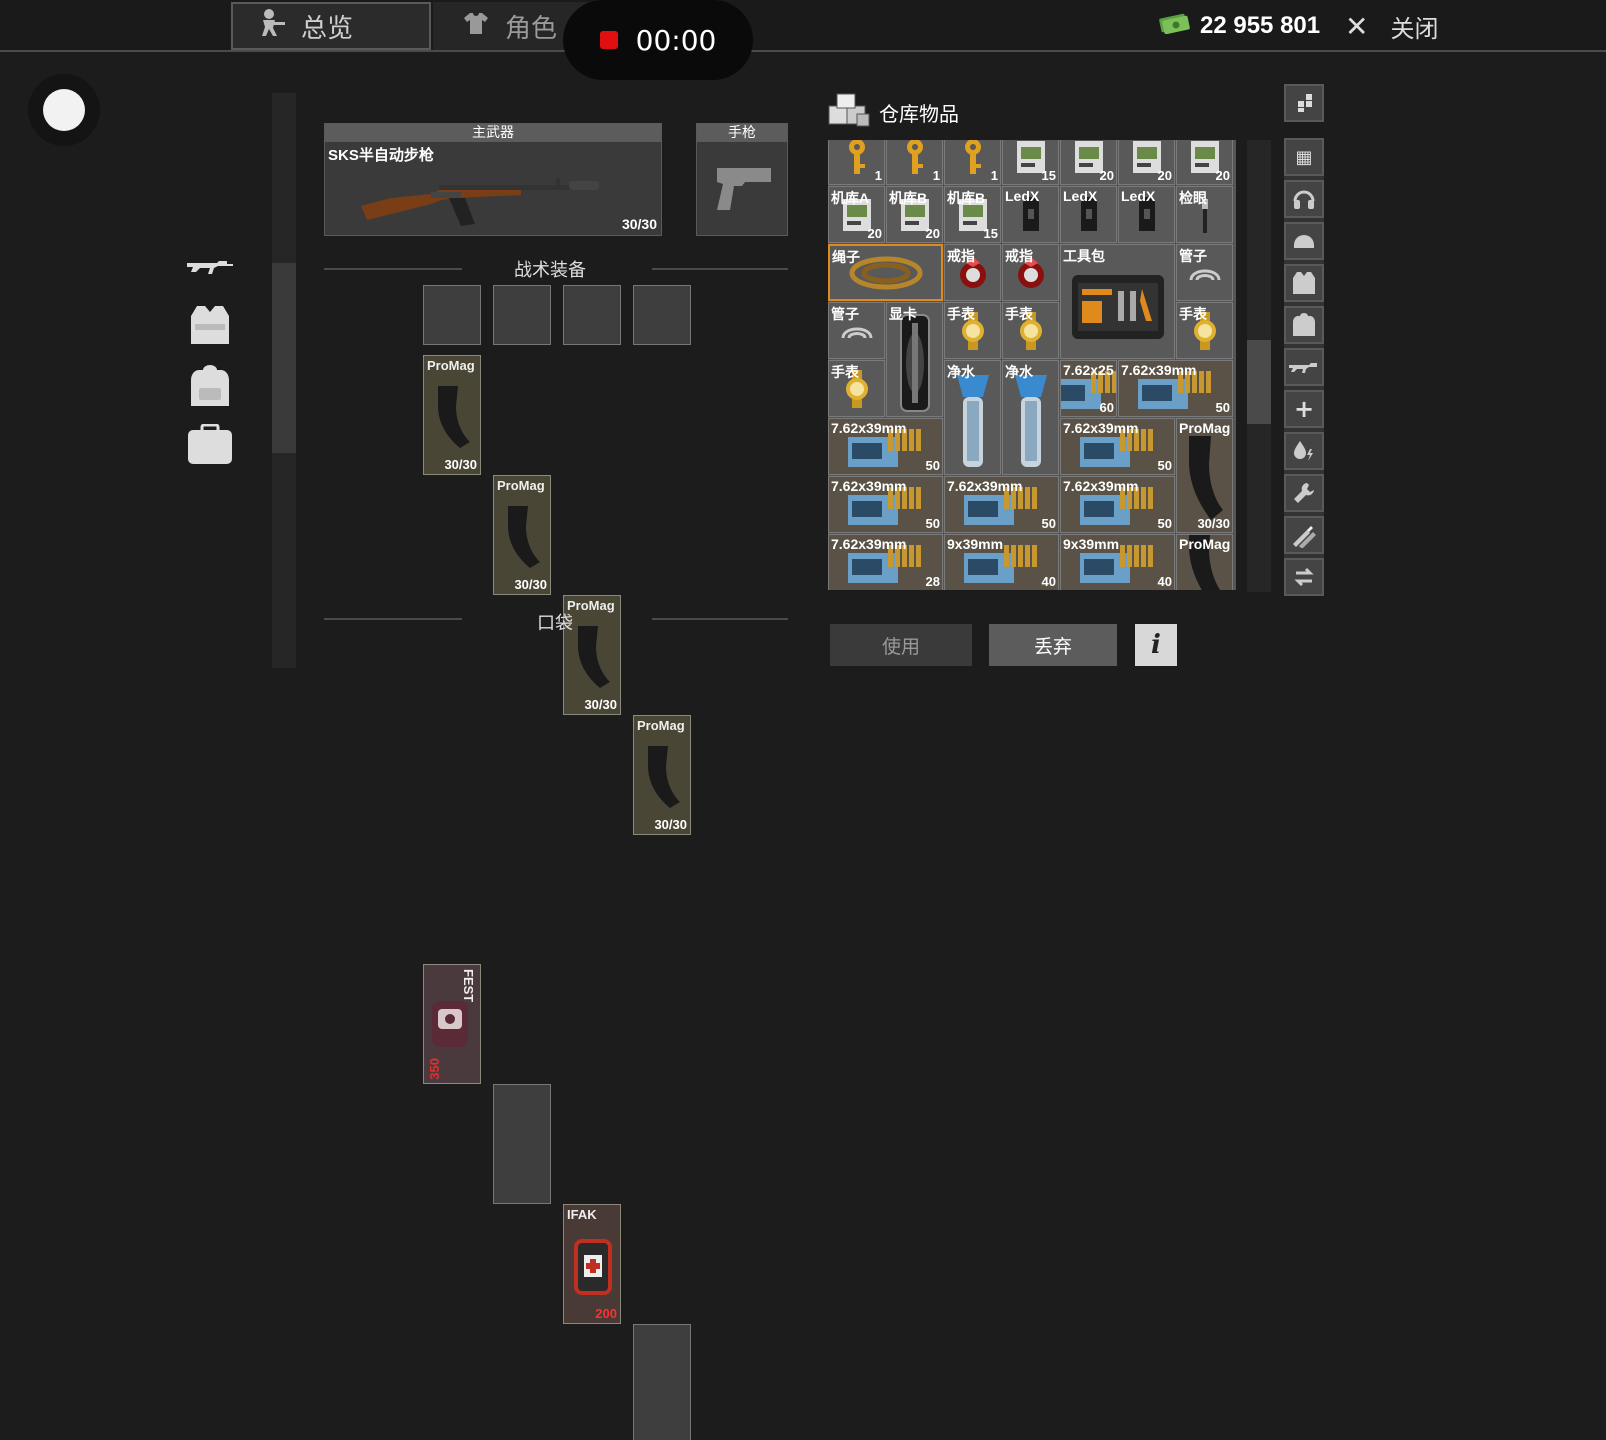 This screenshot has width=1606, height=1440. Describe the element at coordinates (284, 358) in the screenshot. I see `loadout-scroll-thumb` at that location.